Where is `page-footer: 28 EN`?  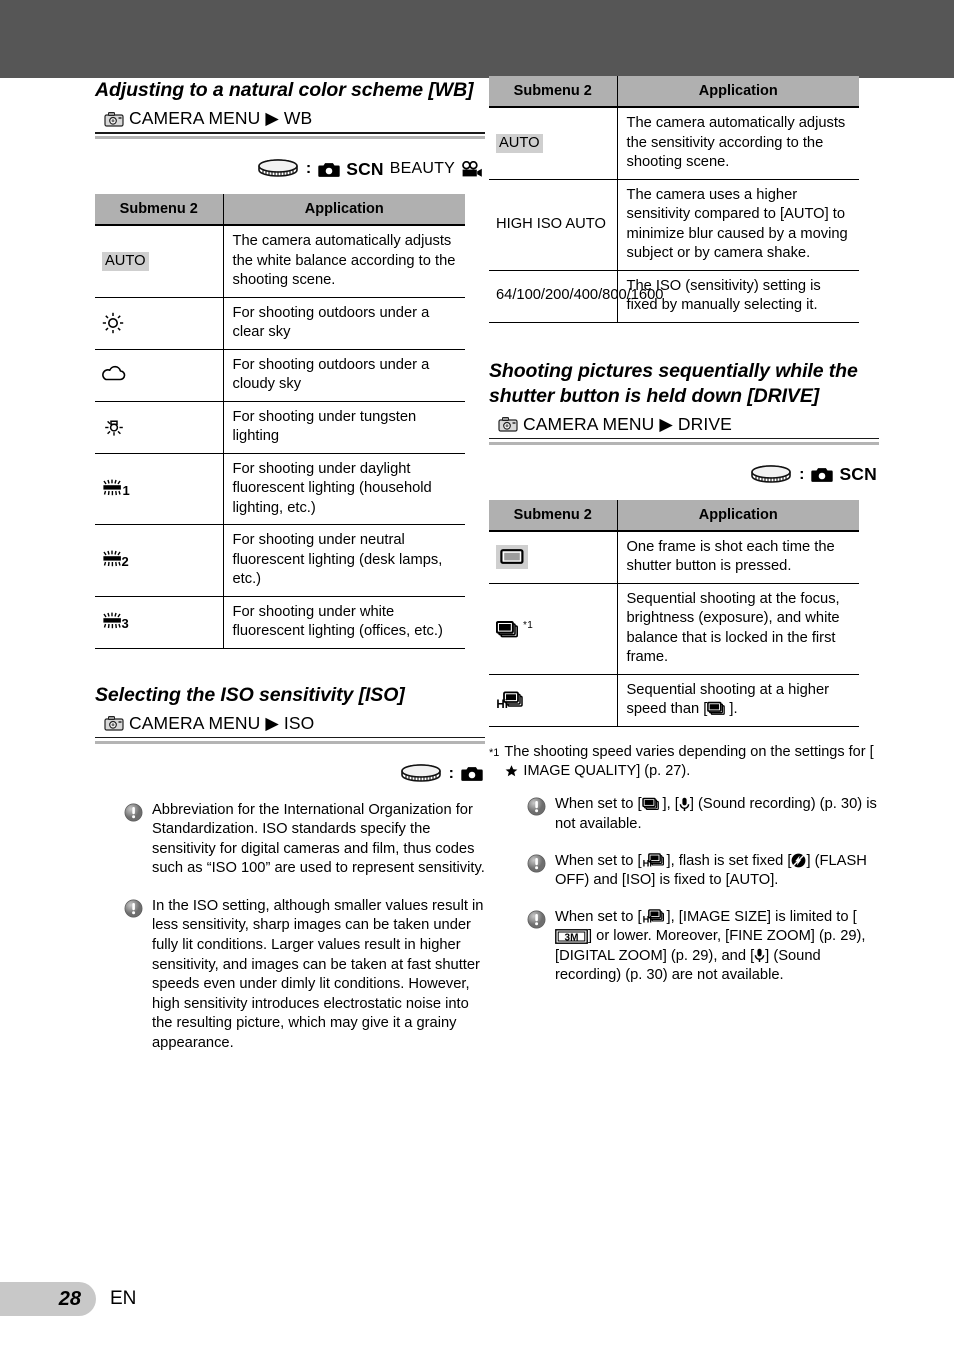
page-footer: 28 EN is located at coordinates (68, 1299).